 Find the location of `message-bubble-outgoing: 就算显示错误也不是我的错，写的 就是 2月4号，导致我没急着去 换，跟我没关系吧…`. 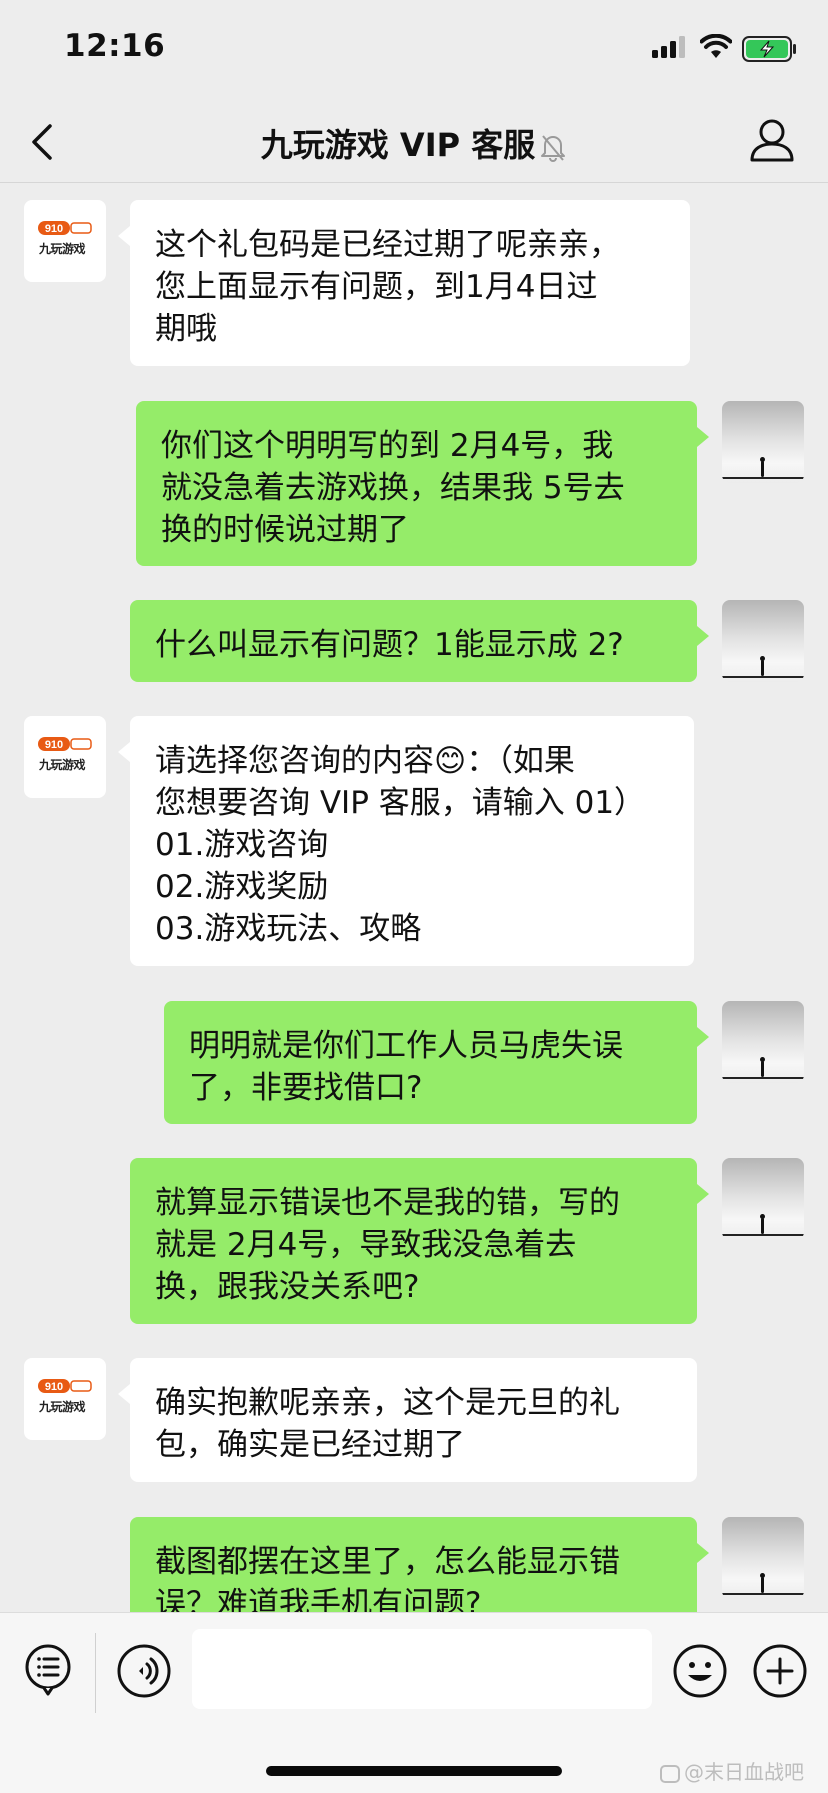

message-bubble-outgoing: 就算显示错误也不是我的错，写的 就是 2月4号，导致我没急着去 换，跟我没关系吧… is located at coordinates (419, 1241).